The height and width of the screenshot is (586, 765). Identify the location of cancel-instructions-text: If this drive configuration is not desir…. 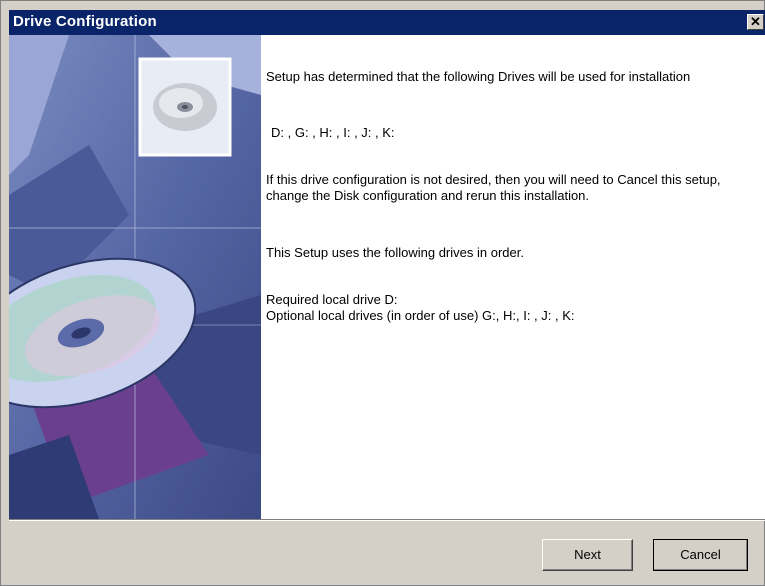
(493, 187).